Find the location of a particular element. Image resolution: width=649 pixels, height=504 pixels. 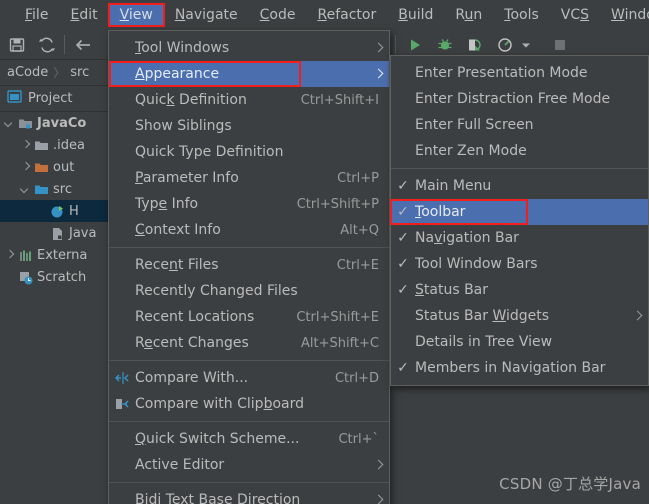

menu-item-label: Compare with Clipboard is located at coordinates (219, 404).